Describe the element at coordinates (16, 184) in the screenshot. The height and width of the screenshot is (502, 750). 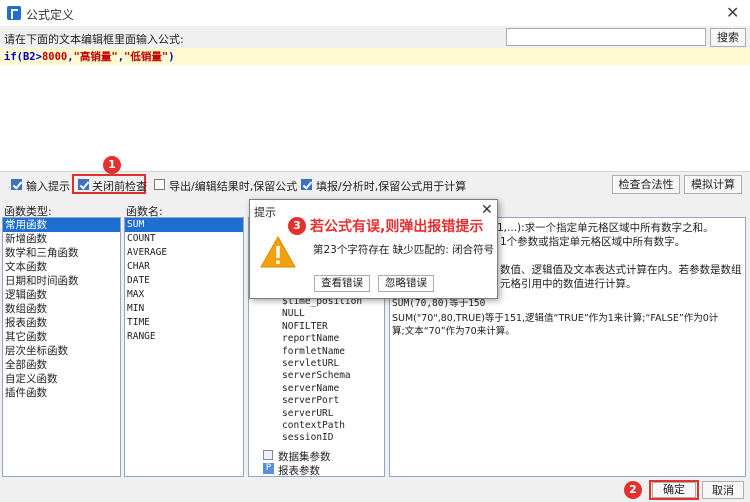
I see `input-hint-checkbox` at that location.